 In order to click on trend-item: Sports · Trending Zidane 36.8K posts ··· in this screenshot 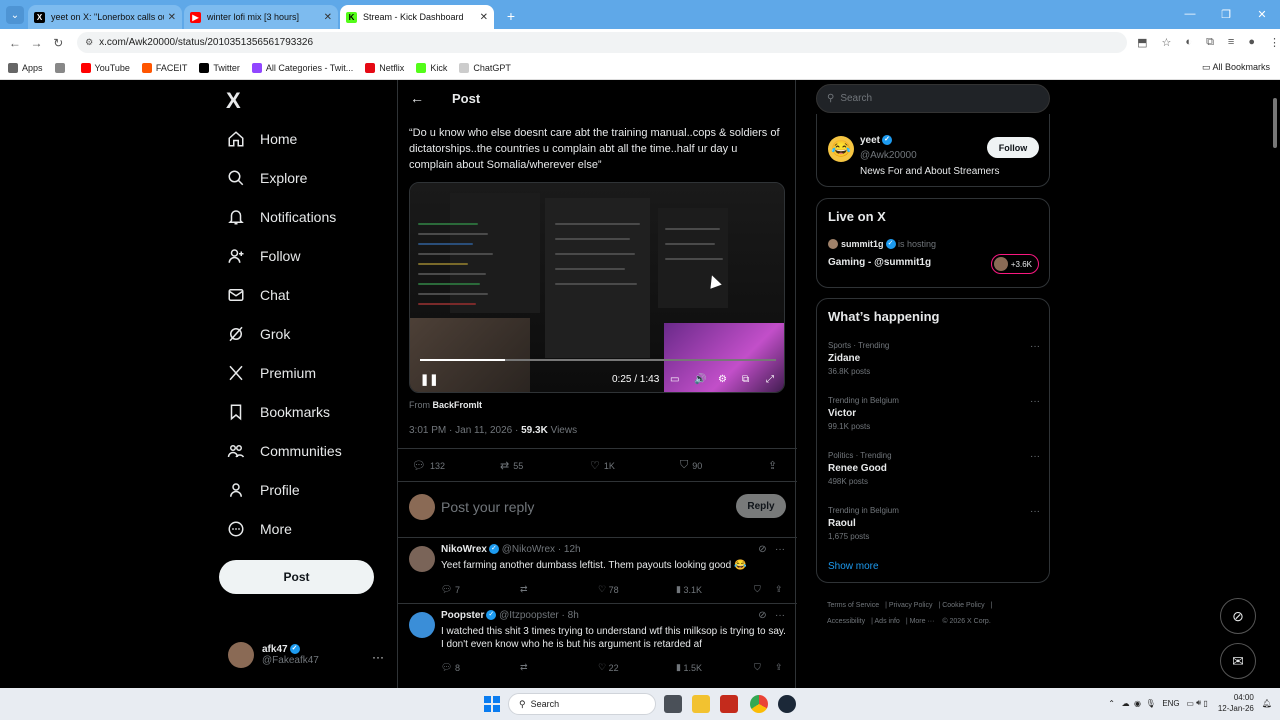, I will do `click(934, 358)`.